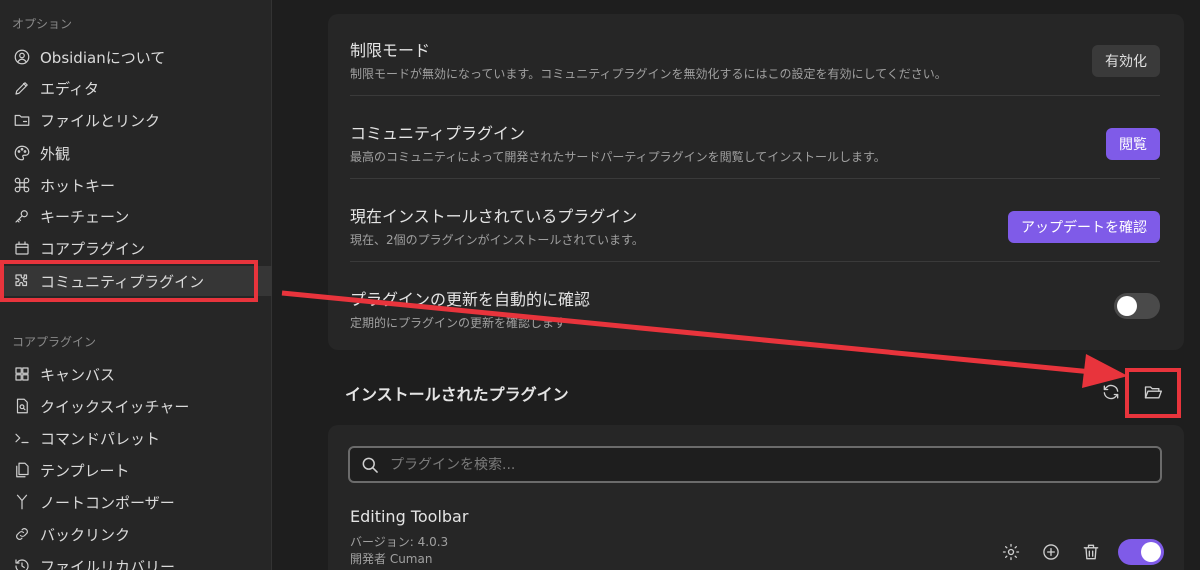 The width and height of the screenshot is (1200, 570). Describe the element at coordinates (497, 240) in the screenshot. I see `setting-description: 現在、2個のプラグインがインストールされています。` at that location.